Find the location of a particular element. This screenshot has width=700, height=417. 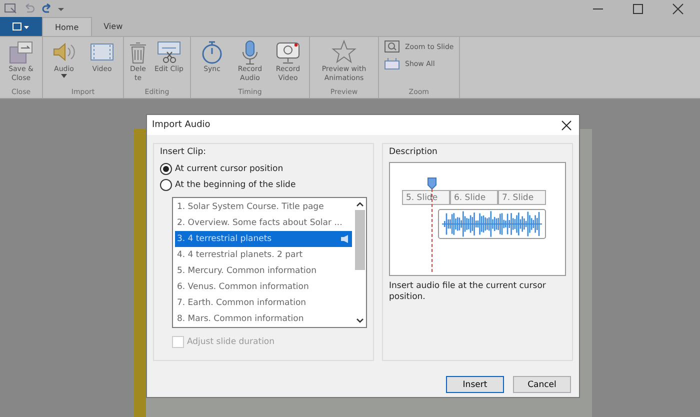

dialog-title: Import Audio is located at coordinates (181, 125).